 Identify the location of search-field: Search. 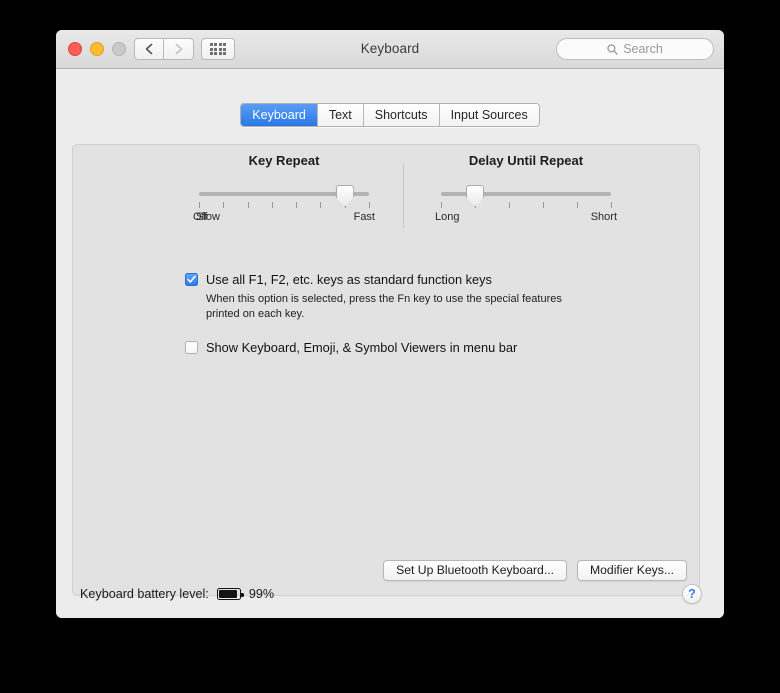
(635, 49).